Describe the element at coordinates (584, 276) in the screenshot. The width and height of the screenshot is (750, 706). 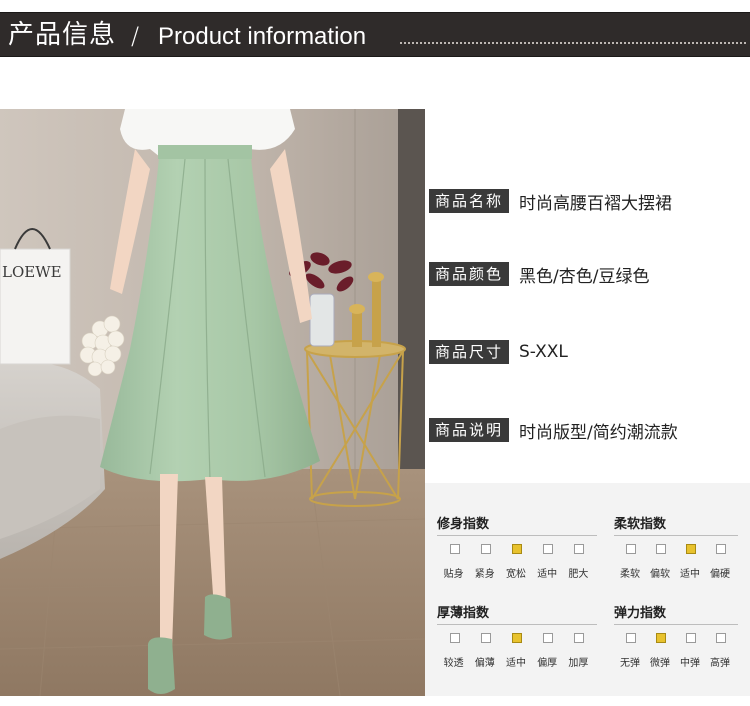
I see `info-value: 黑色/杏色/豆绿色` at that location.